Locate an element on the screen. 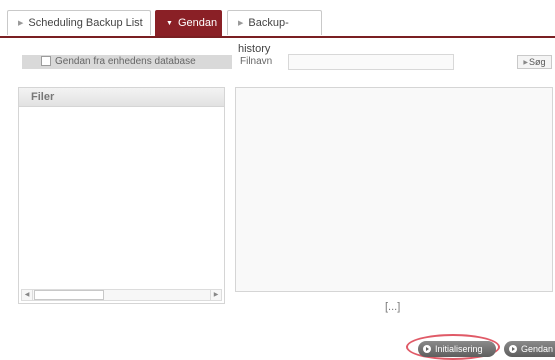  restore-button: Gendan is located at coordinates (529, 349).